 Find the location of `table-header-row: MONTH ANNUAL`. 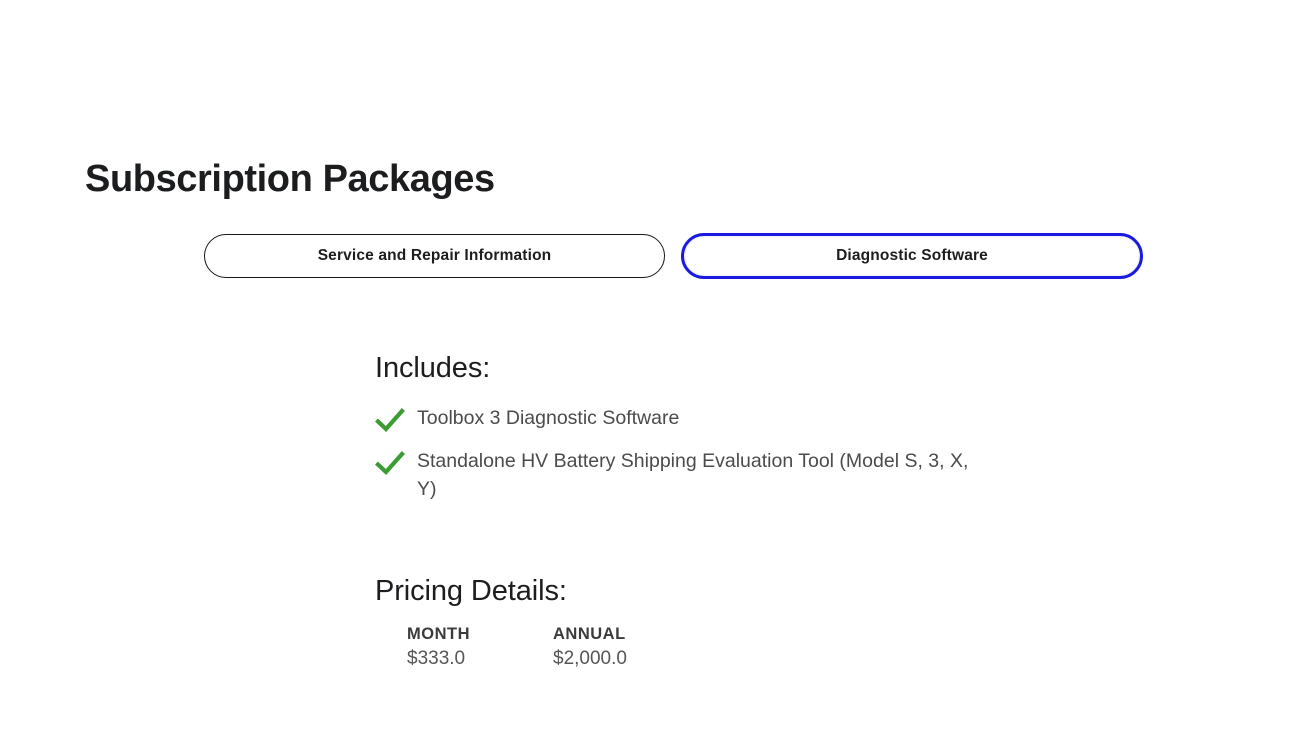

table-header-row: MONTH ANNUAL is located at coordinates (544, 636).